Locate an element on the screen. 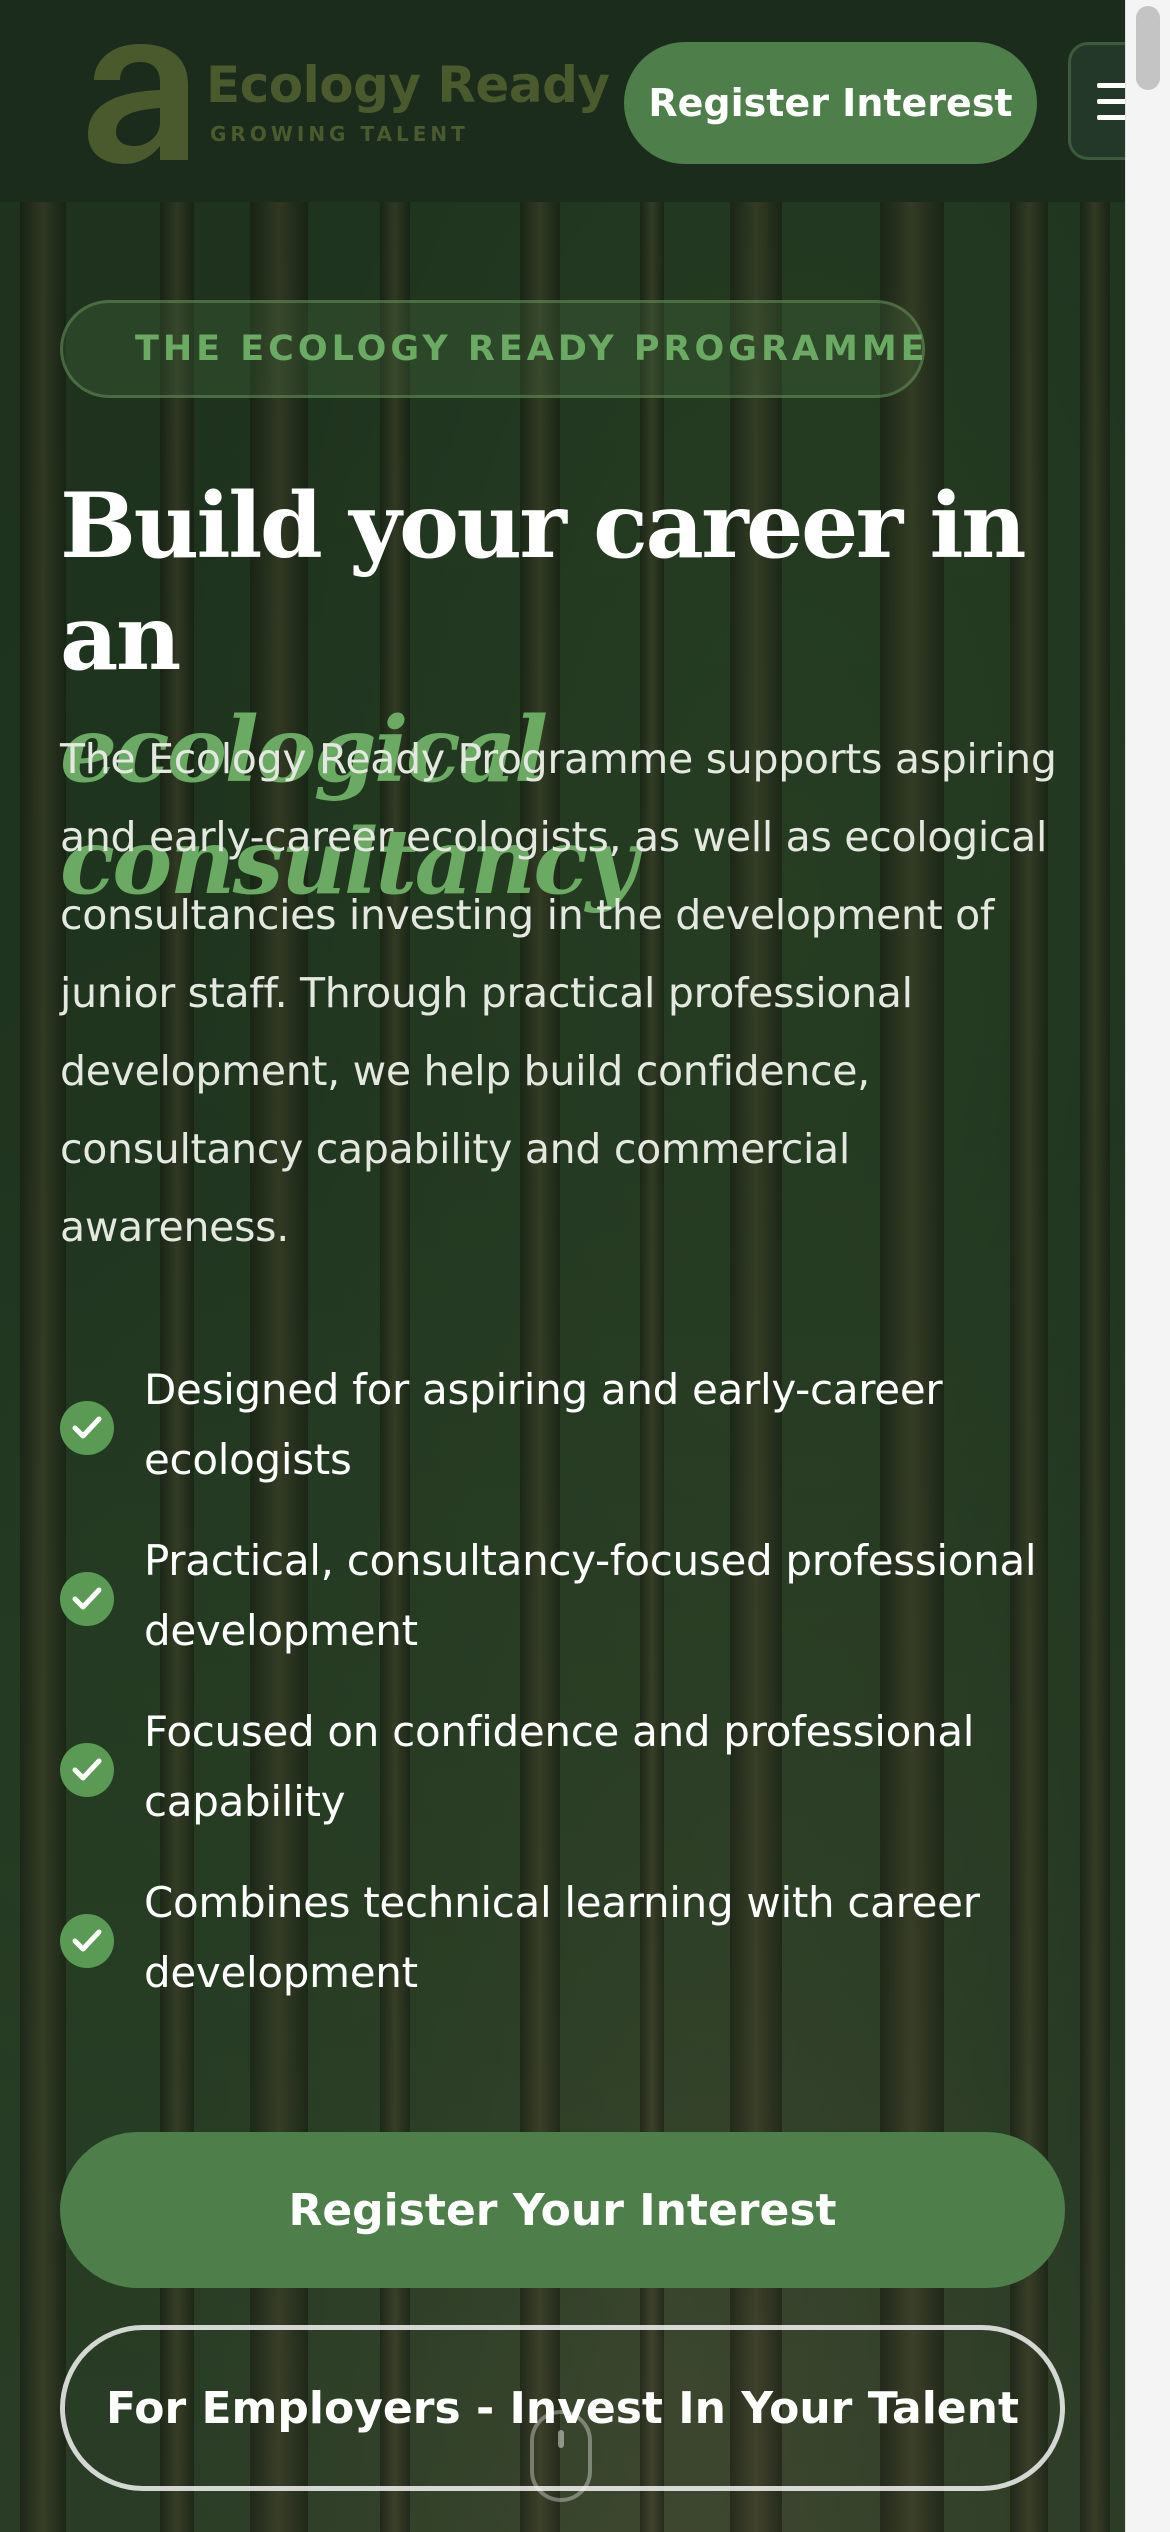 The height and width of the screenshot is (2532, 1170). logo-tagline: GROWING TALENT is located at coordinates (339, 134).